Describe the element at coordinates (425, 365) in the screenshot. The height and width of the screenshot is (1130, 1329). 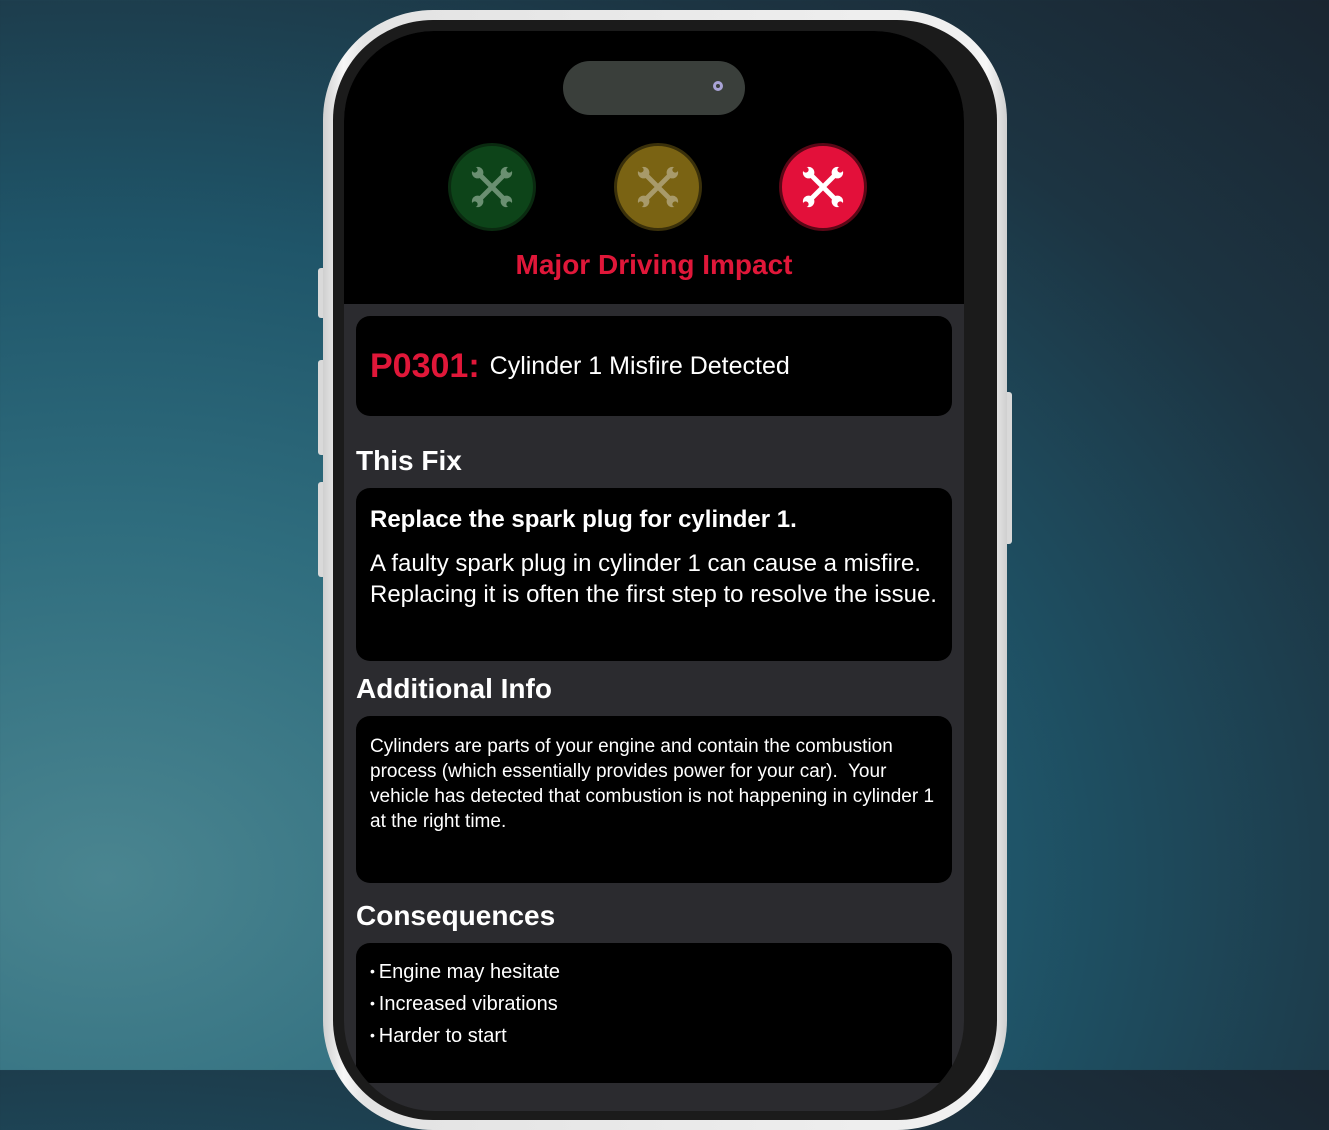
I see `trouble-code: P0301:` at that location.